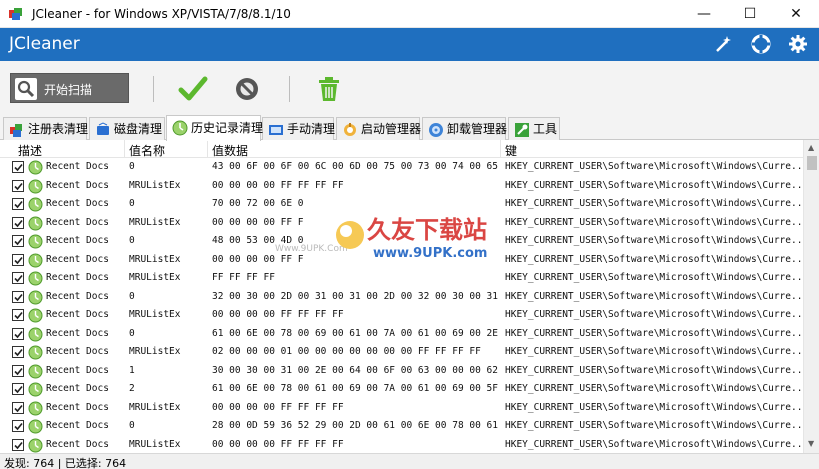  I want to click on minimize-button: —, so click(704, 14).